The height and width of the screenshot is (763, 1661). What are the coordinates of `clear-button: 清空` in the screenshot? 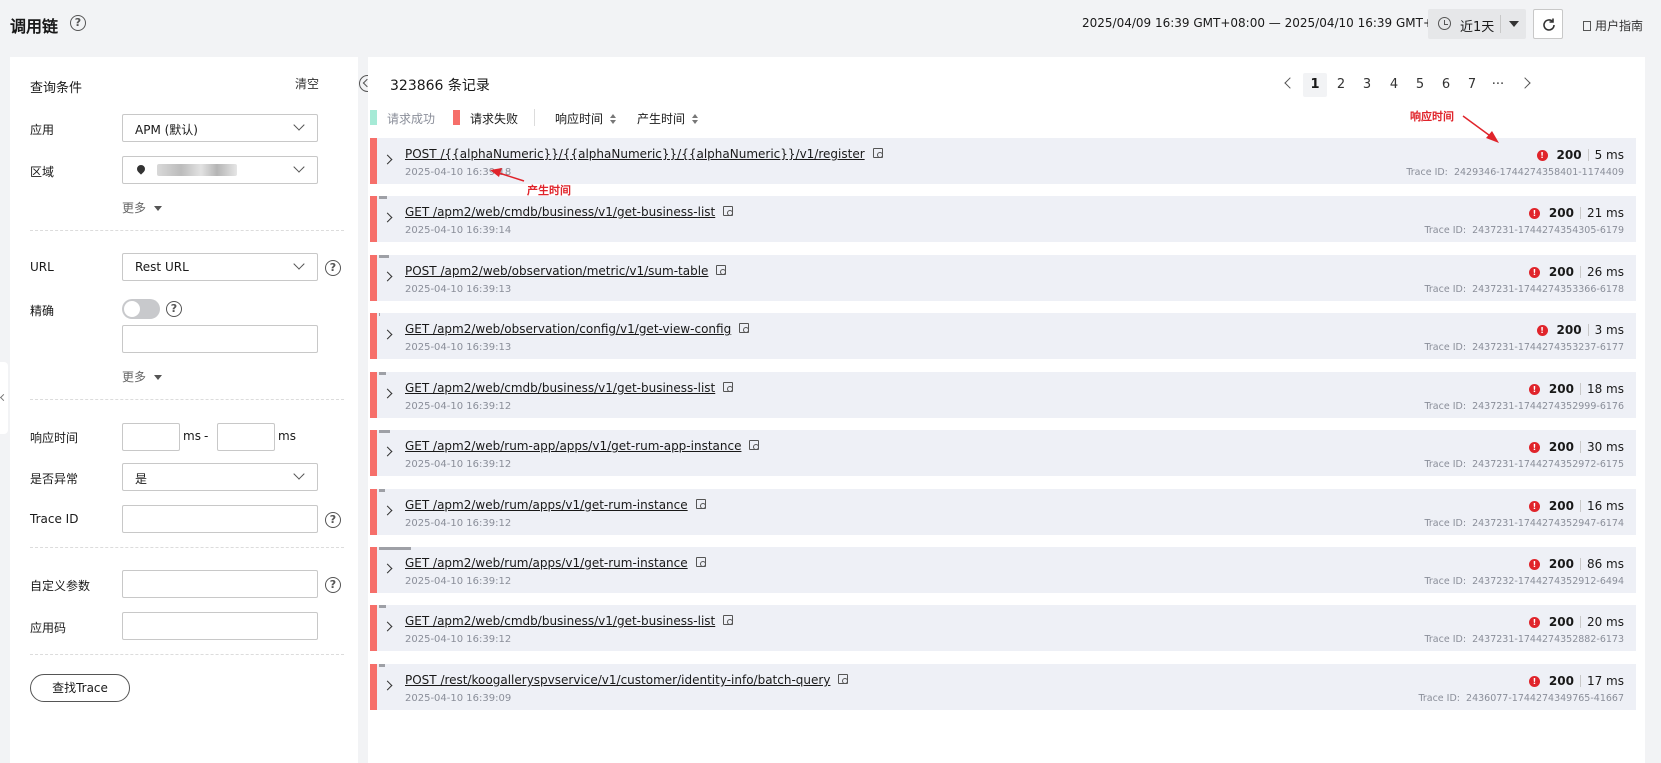 It's located at (307, 83).